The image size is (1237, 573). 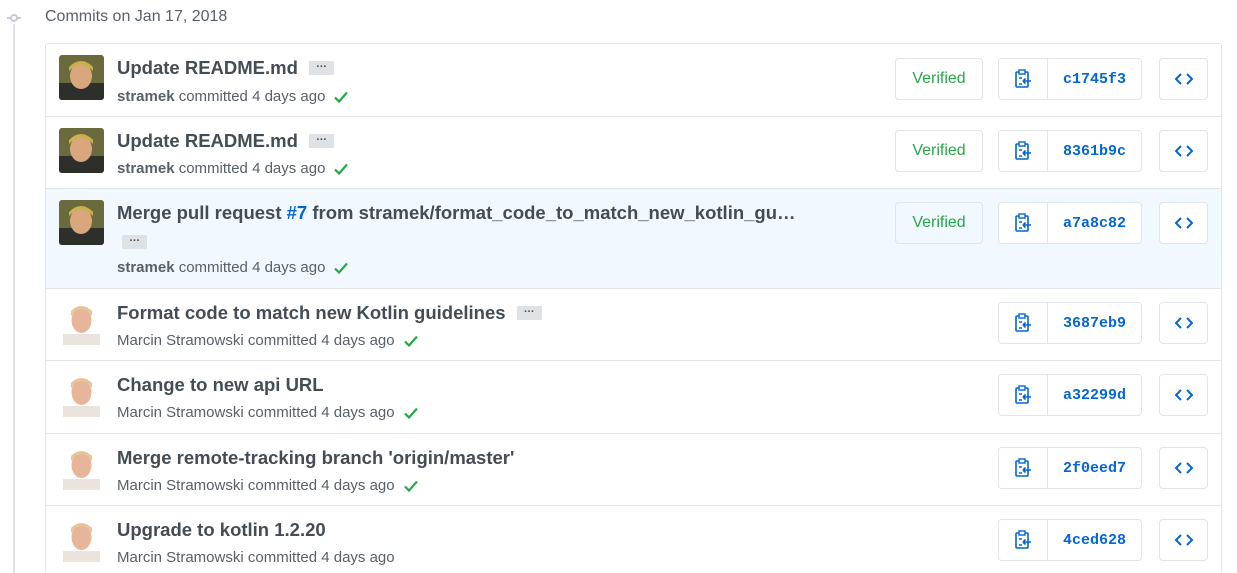 I want to click on commit-sha-link: 2f0eed7, so click(x=1094, y=468).